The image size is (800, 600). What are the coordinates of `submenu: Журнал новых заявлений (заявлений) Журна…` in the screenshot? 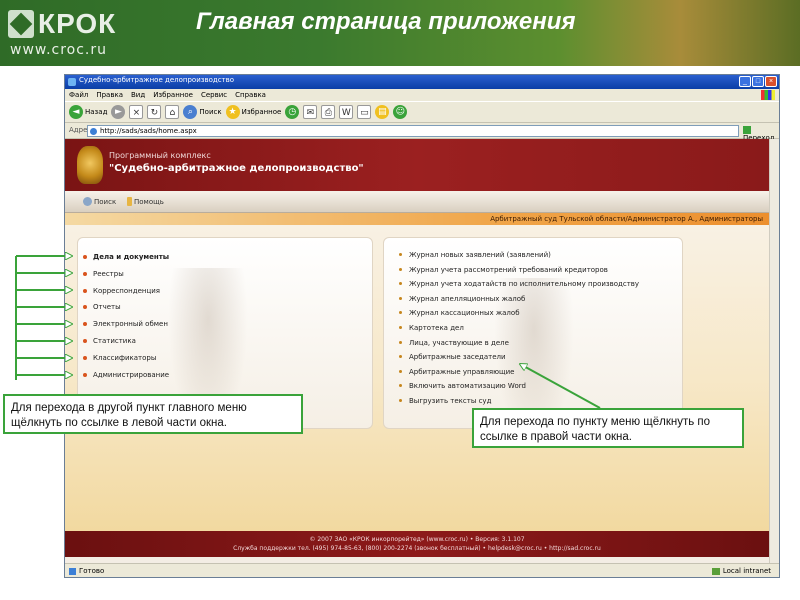 It's located at (519, 329).